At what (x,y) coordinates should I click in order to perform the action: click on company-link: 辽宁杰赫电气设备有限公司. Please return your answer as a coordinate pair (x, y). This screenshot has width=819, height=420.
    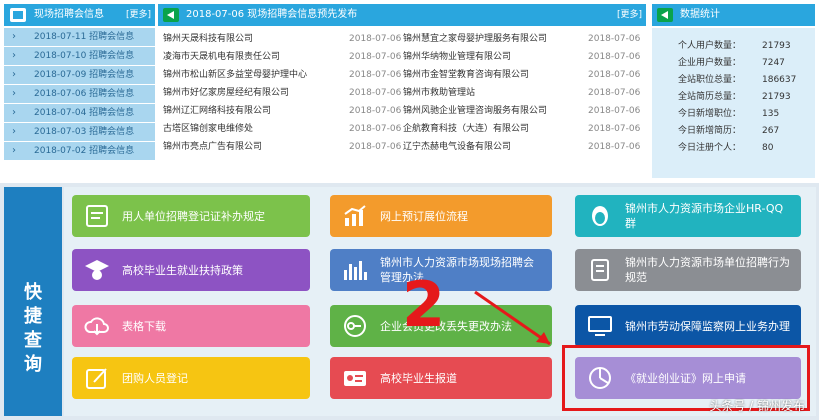
    Looking at the image, I should click on (457, 147).